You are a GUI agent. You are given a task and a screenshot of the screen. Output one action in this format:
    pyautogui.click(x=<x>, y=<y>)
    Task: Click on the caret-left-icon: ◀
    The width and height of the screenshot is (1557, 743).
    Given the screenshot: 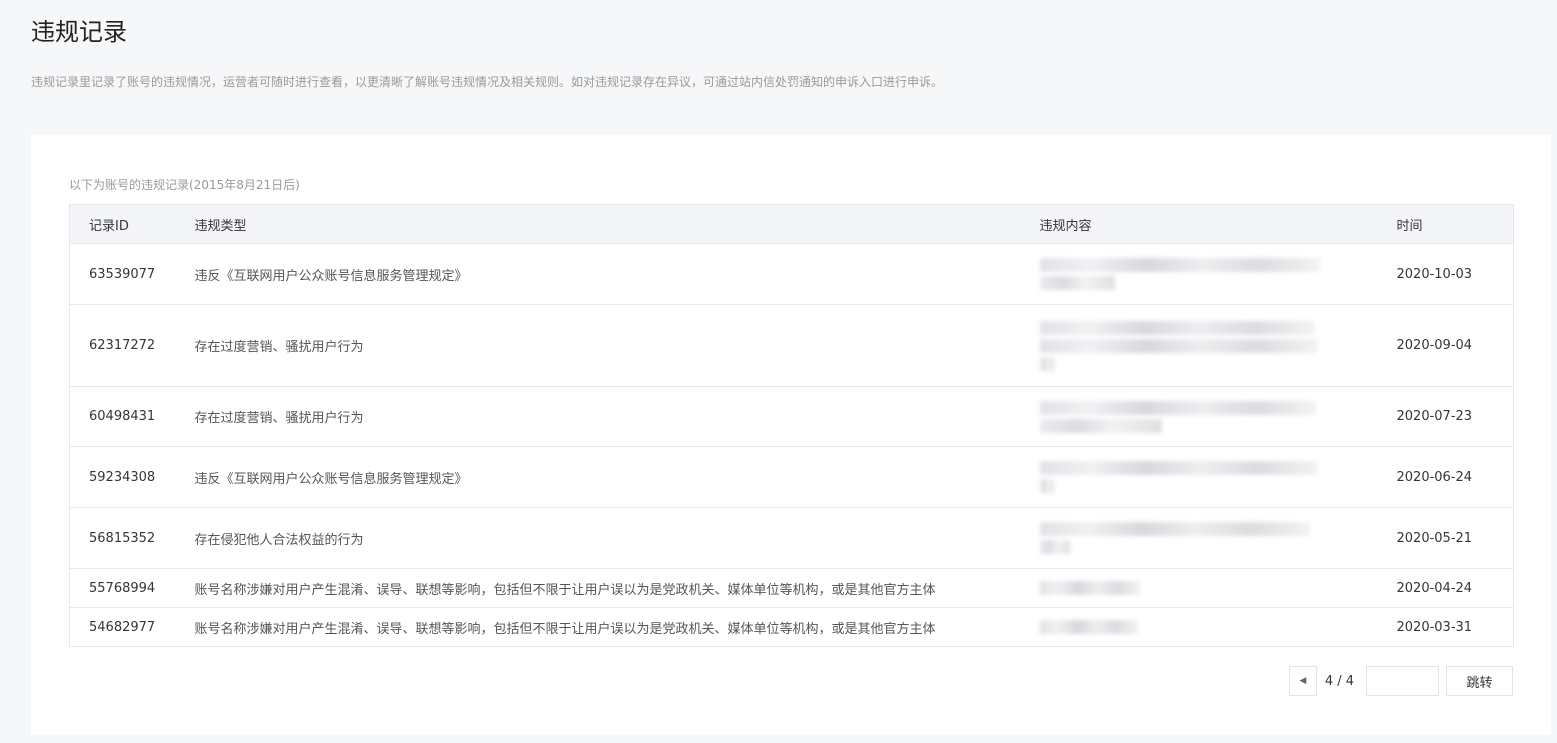 What is the action you would take?
    pyautogui.click(x=1303, y=681)
    